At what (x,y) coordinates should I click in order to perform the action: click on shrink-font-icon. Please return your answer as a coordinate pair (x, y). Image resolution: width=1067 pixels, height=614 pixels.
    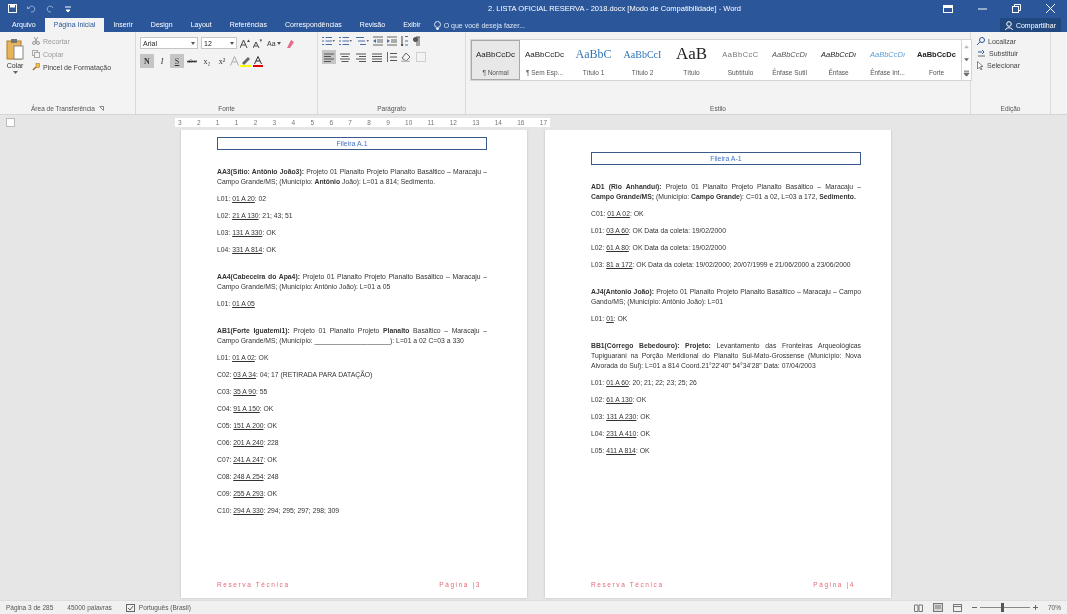
    Looking at the image, I should click on (257, 43).